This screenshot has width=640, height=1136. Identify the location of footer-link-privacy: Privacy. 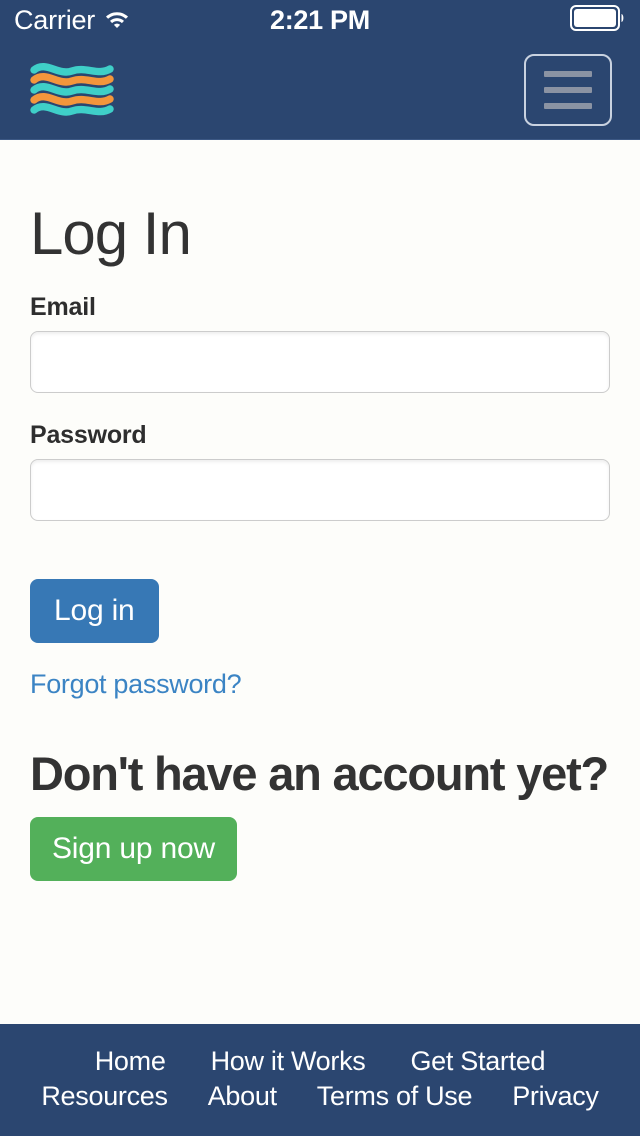
(555, 1096).